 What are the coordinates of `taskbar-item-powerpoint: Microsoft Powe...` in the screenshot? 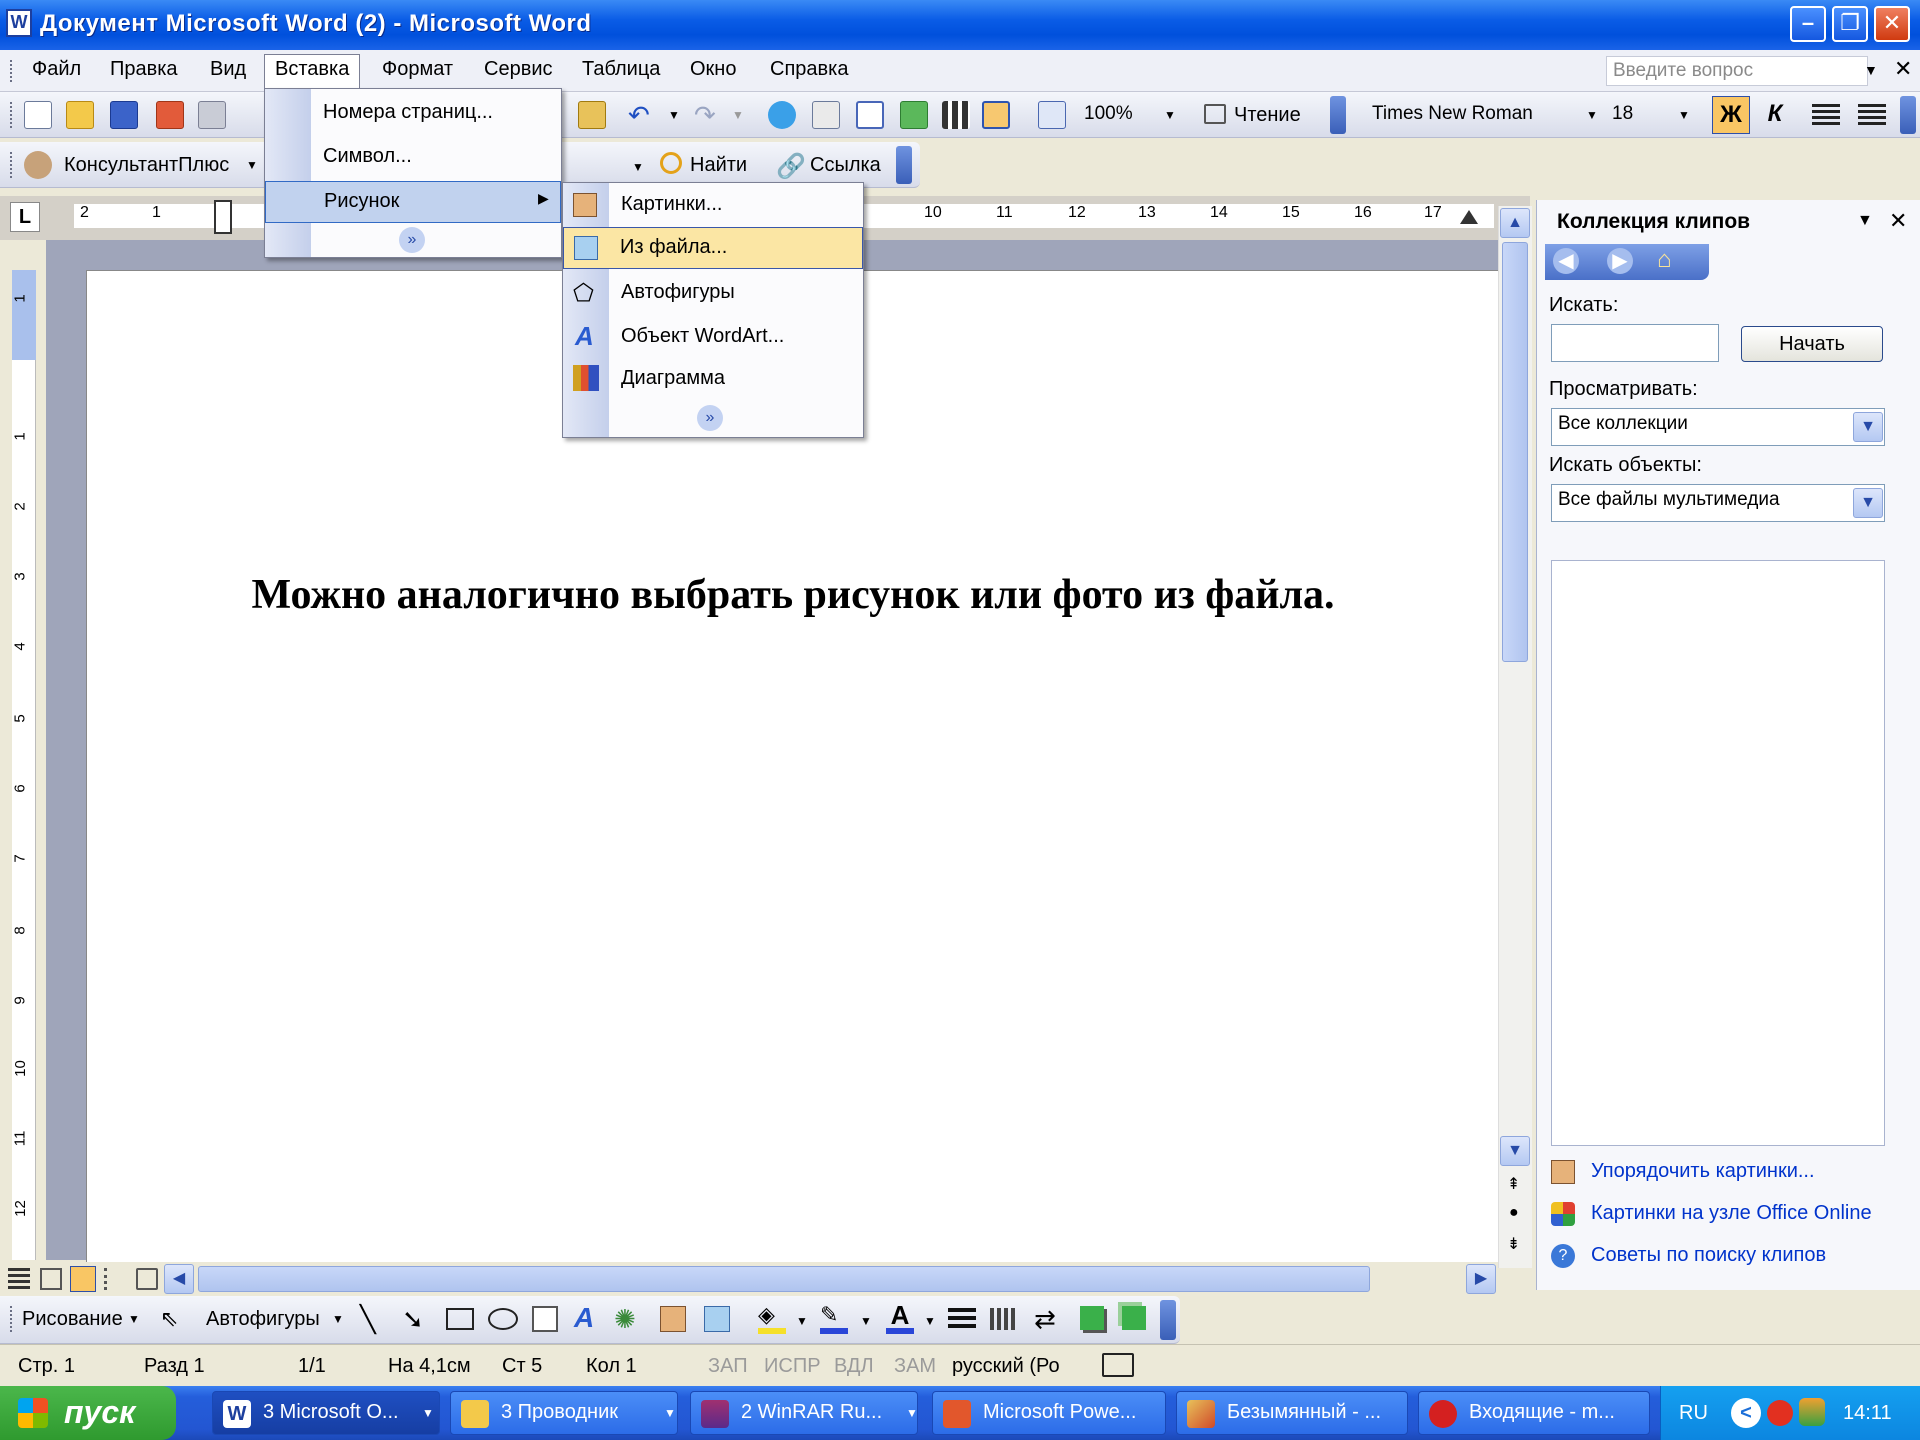 It's located at (1049, 1413).